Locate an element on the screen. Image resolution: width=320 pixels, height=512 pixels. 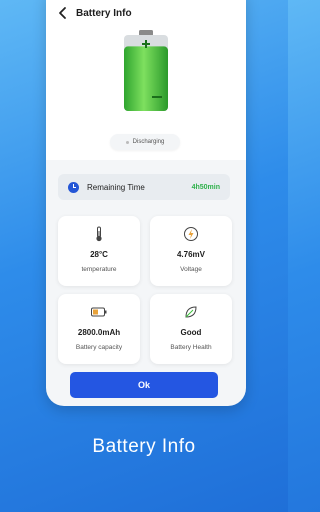
remaining-time-row: Remaining Time 4h50min is located at coordinates (144, 187).